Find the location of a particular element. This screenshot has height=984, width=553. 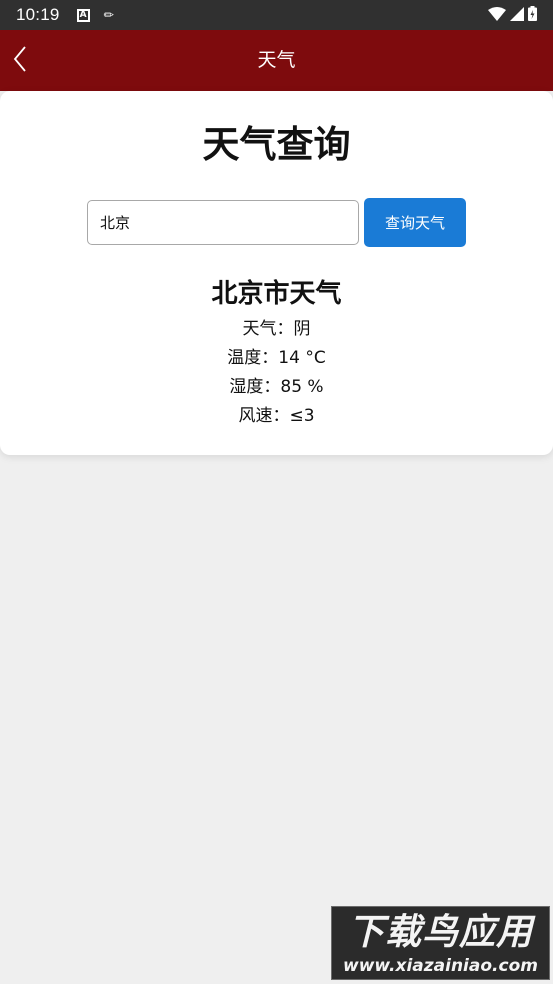

watermark-cn: 下载鸟应用 is located at coordinates (440, 932).